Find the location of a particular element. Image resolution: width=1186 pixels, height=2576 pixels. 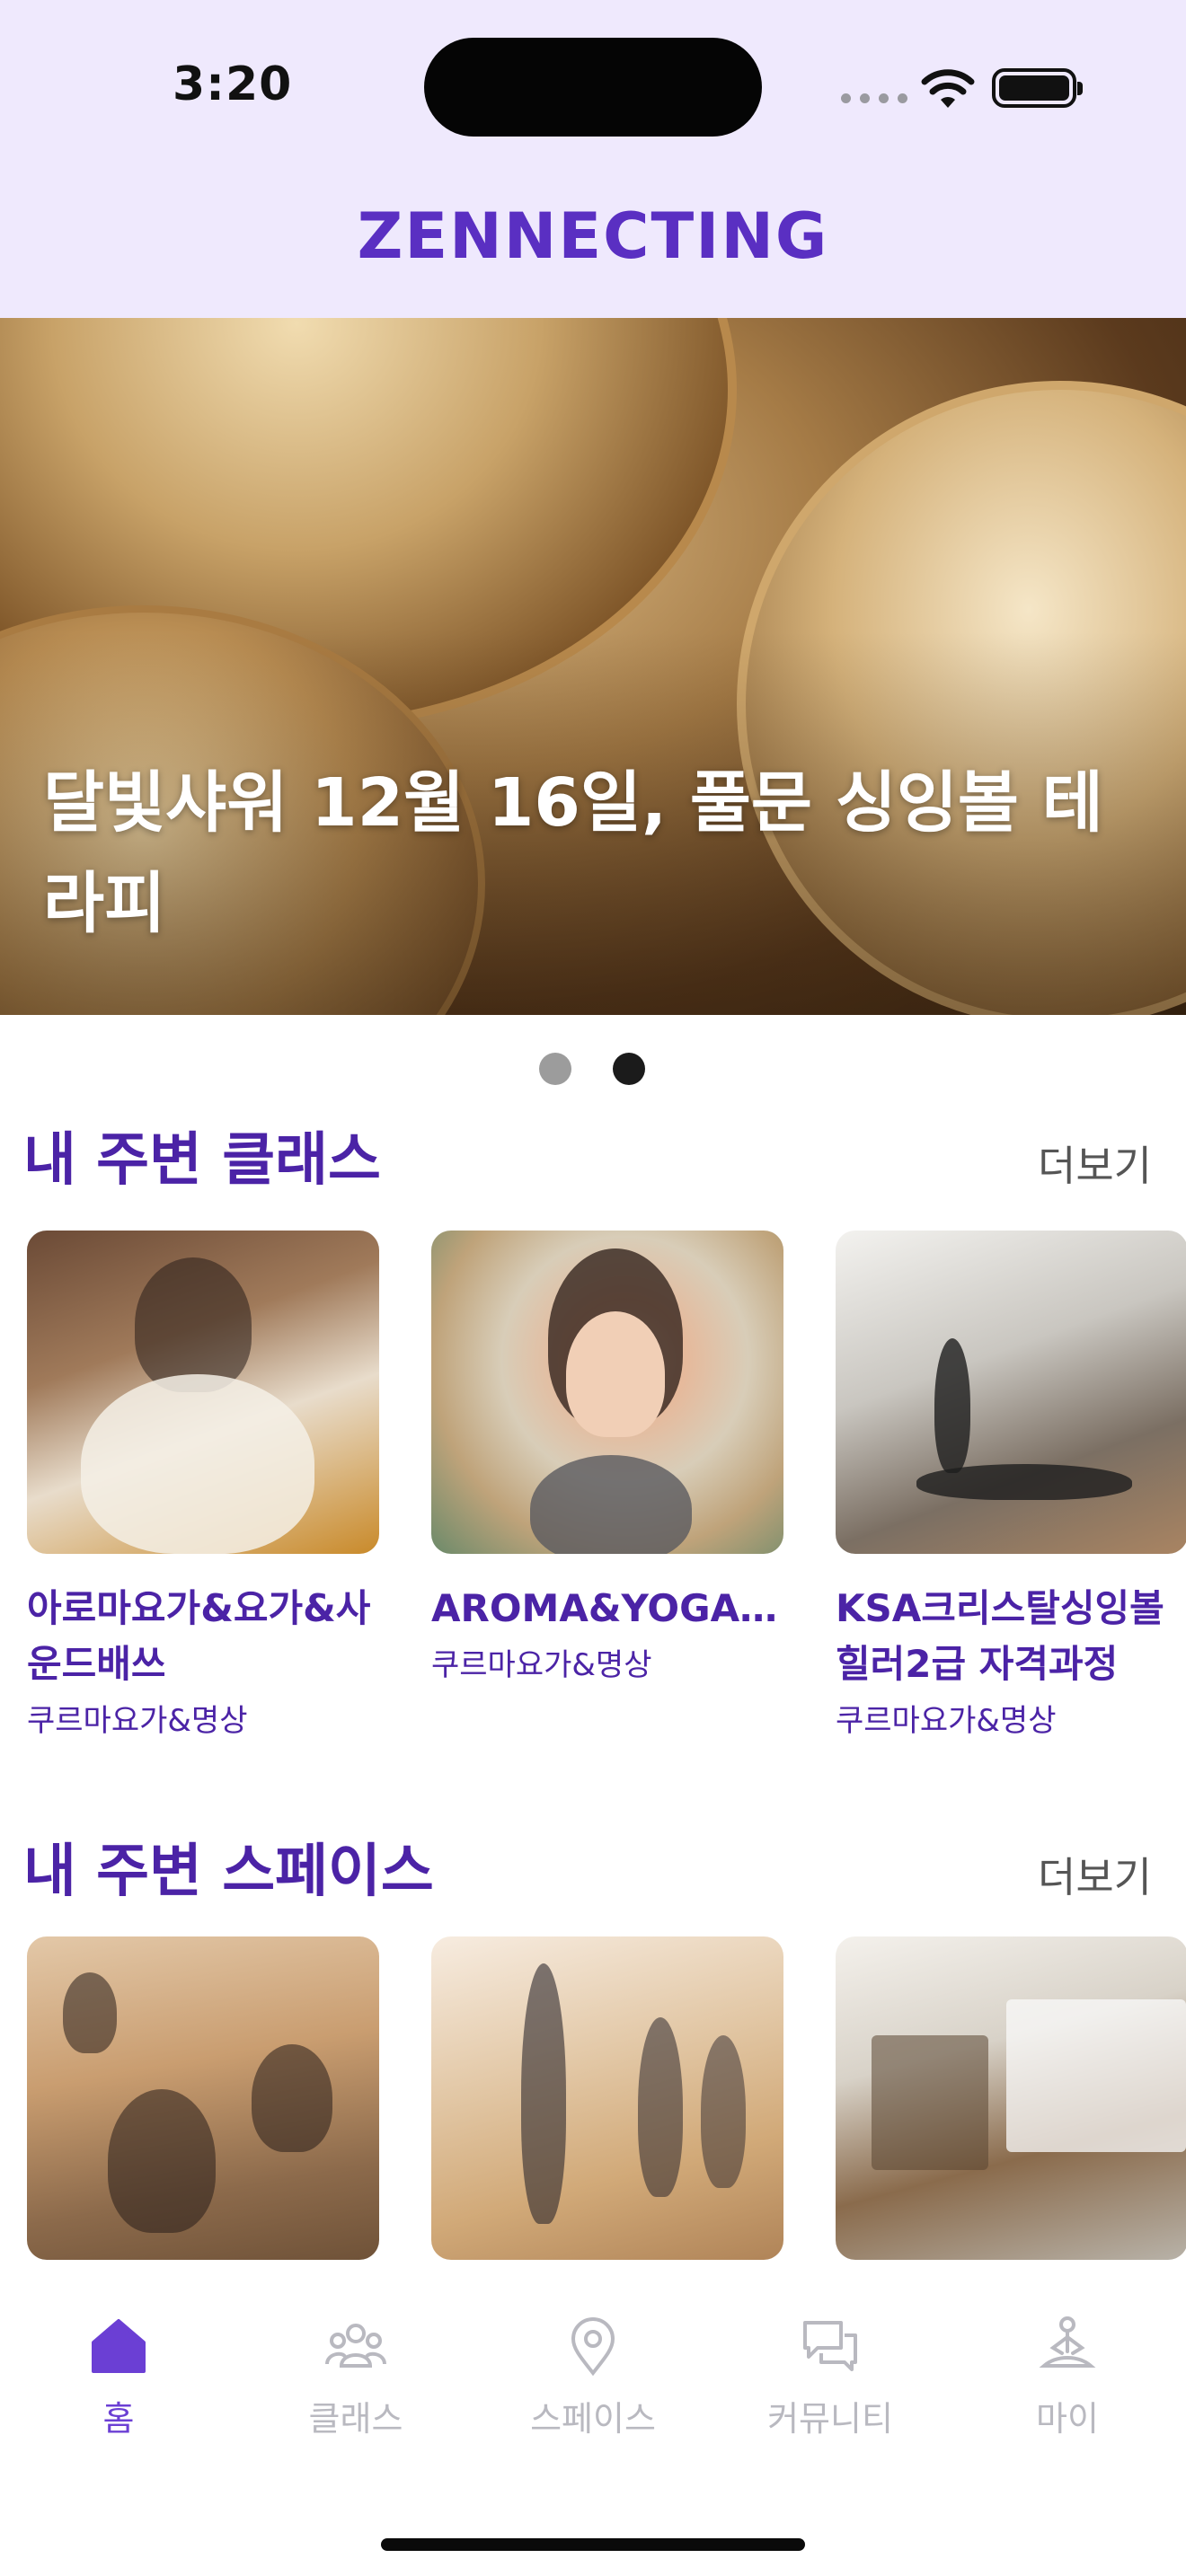

tab-label: 스페이스 is located at coordinates (593, 2419).